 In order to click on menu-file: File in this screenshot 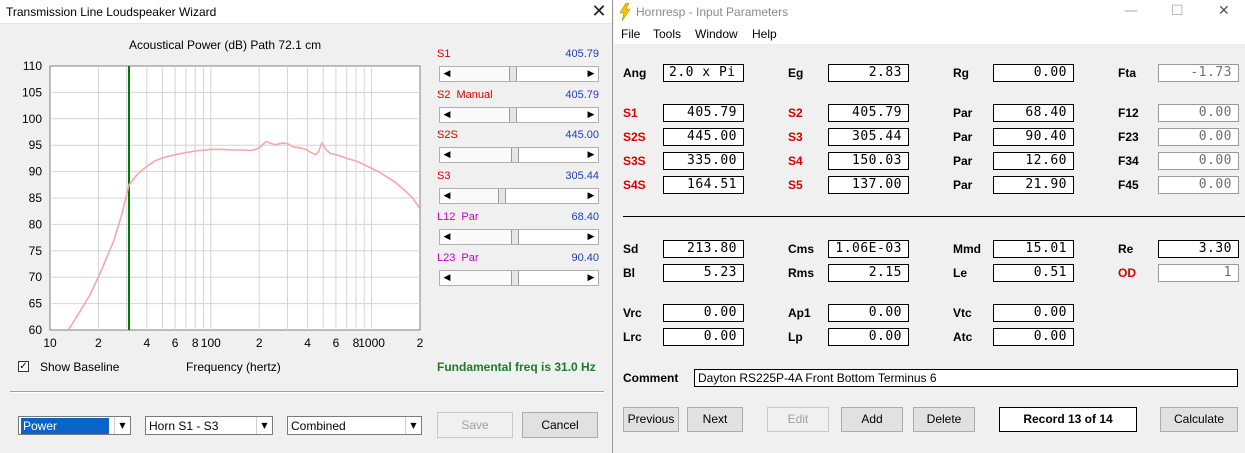, I will do `click(630, 34)`.